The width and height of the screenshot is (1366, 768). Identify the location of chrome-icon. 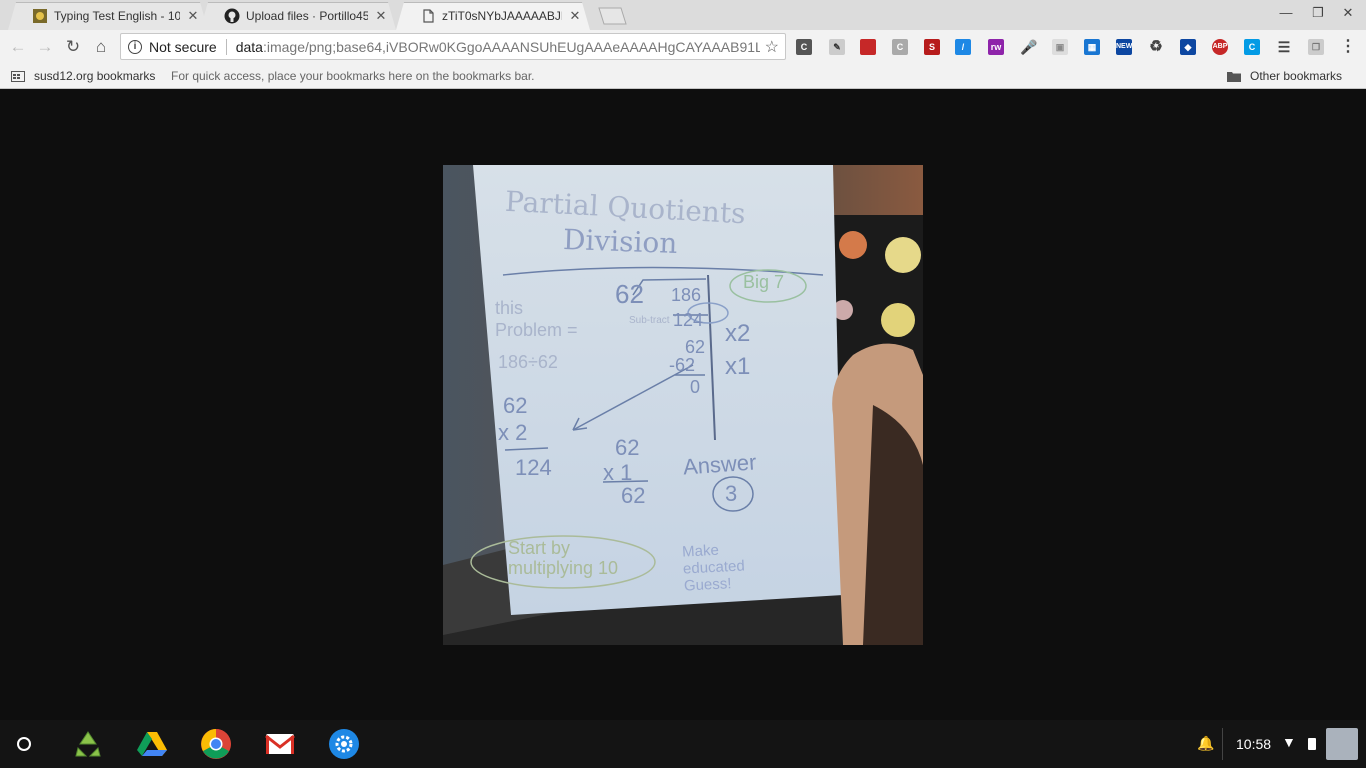
(216, 744).